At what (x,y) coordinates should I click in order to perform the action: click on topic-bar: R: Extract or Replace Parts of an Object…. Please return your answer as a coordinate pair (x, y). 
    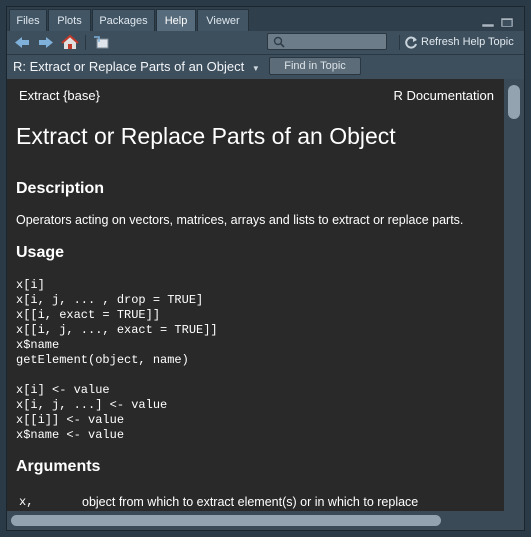
    Looking at the image, I should click on (265, 67).